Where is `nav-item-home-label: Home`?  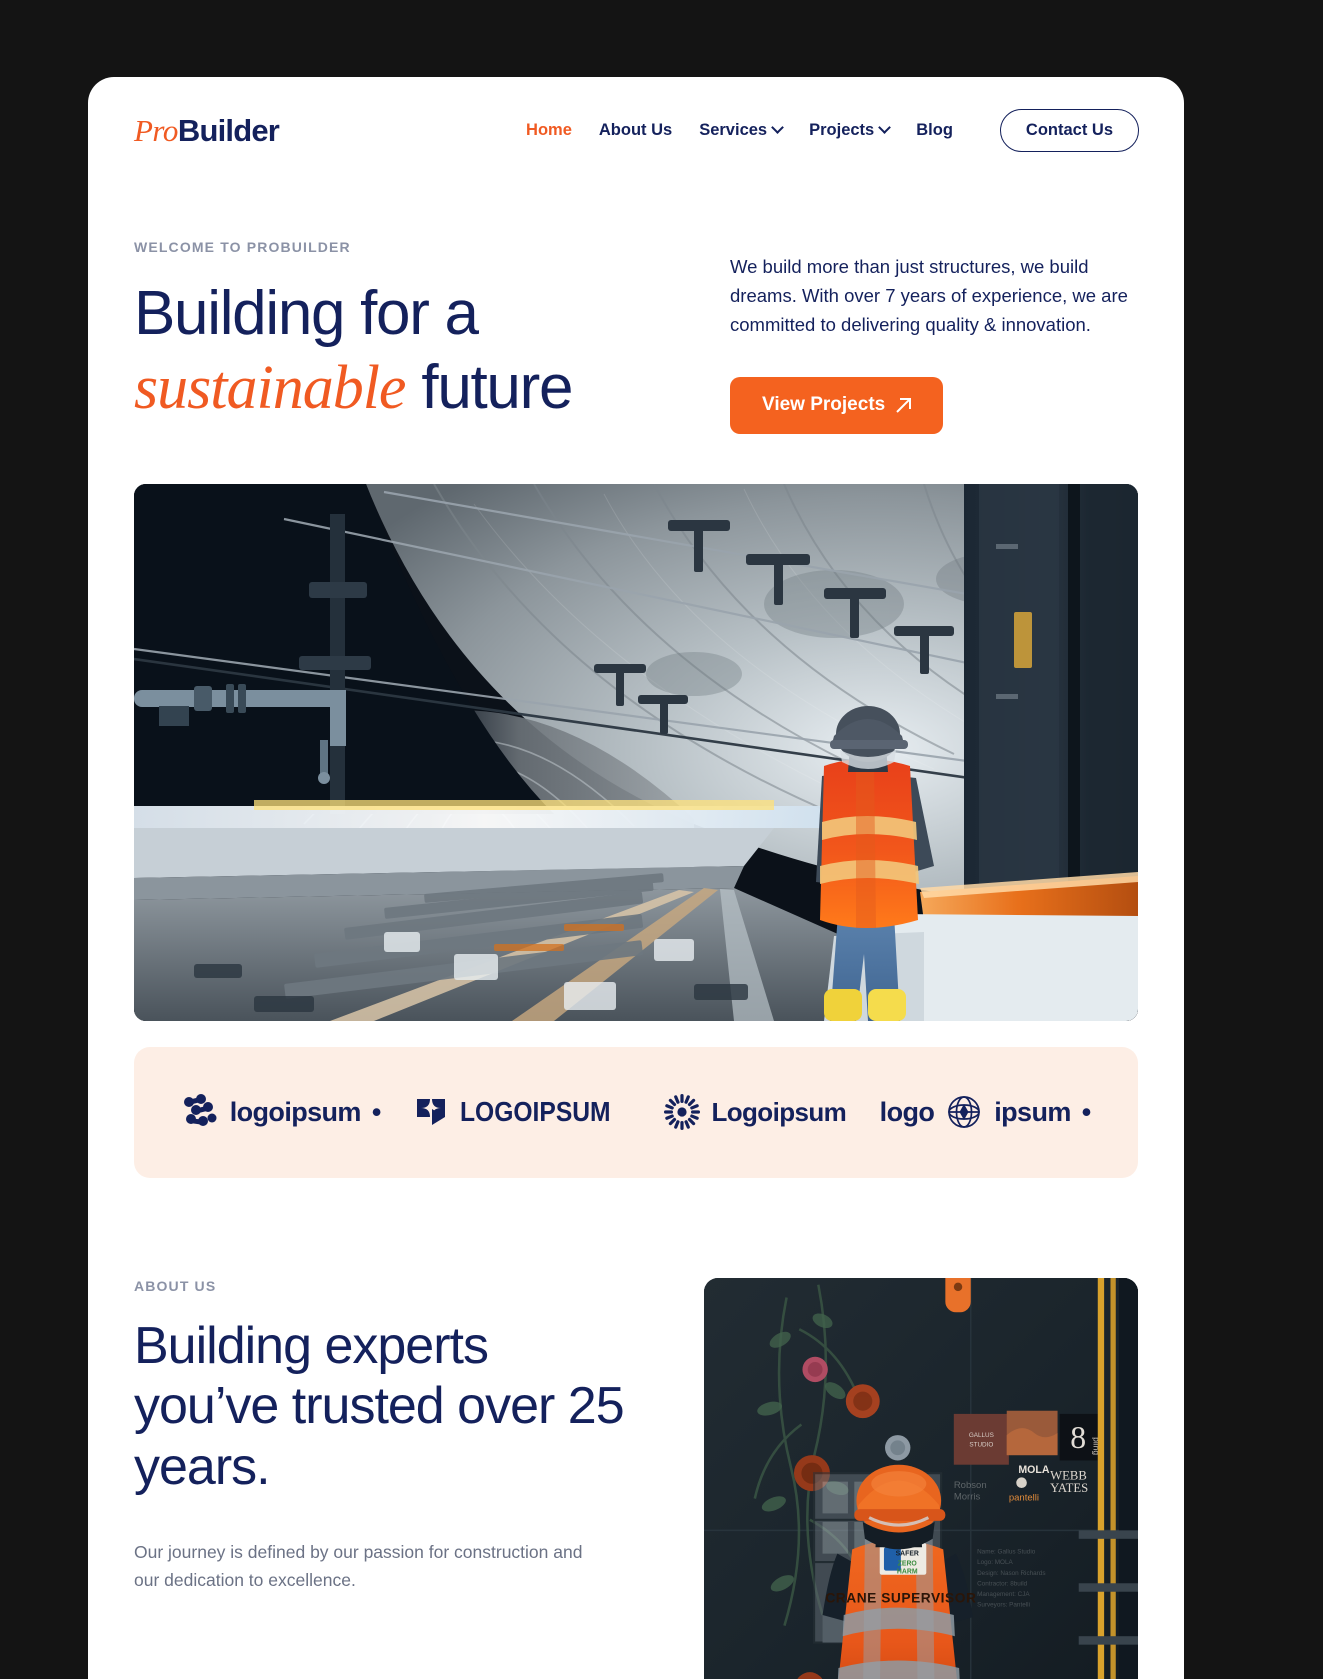 nav-item-home-label: Home is located at coordinates (549, 129).